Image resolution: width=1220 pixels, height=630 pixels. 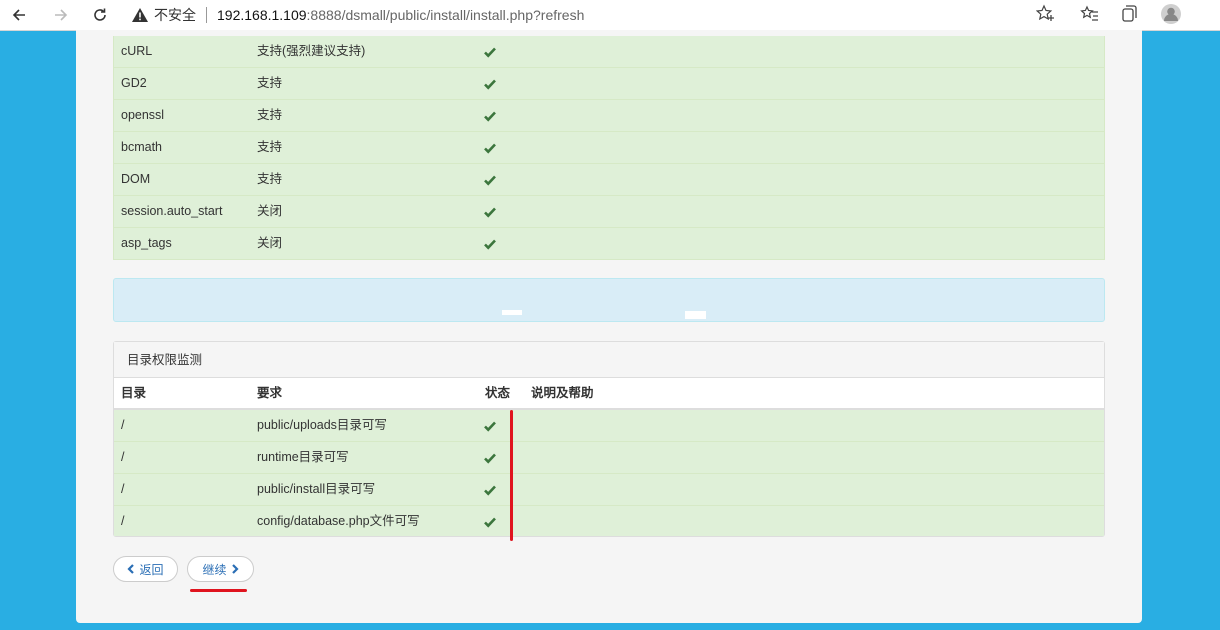 I want to click on panel-title: 目录权限监测, so click(x=609, y=360).